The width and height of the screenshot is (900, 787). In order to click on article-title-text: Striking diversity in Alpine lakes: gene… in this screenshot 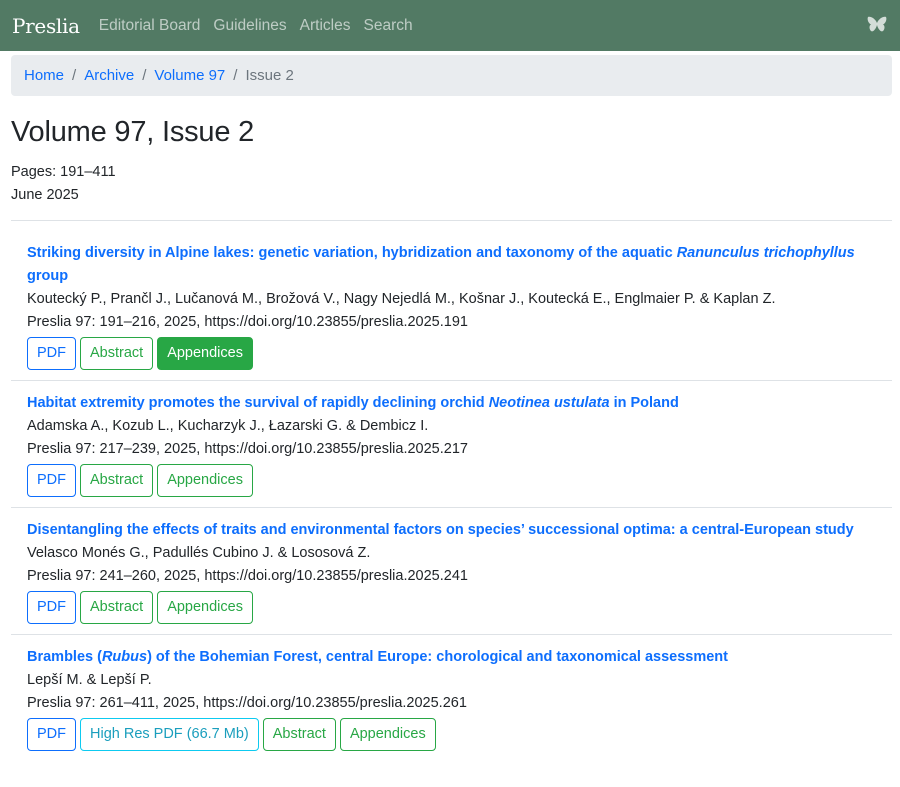, I will do `click(352, 253)`.